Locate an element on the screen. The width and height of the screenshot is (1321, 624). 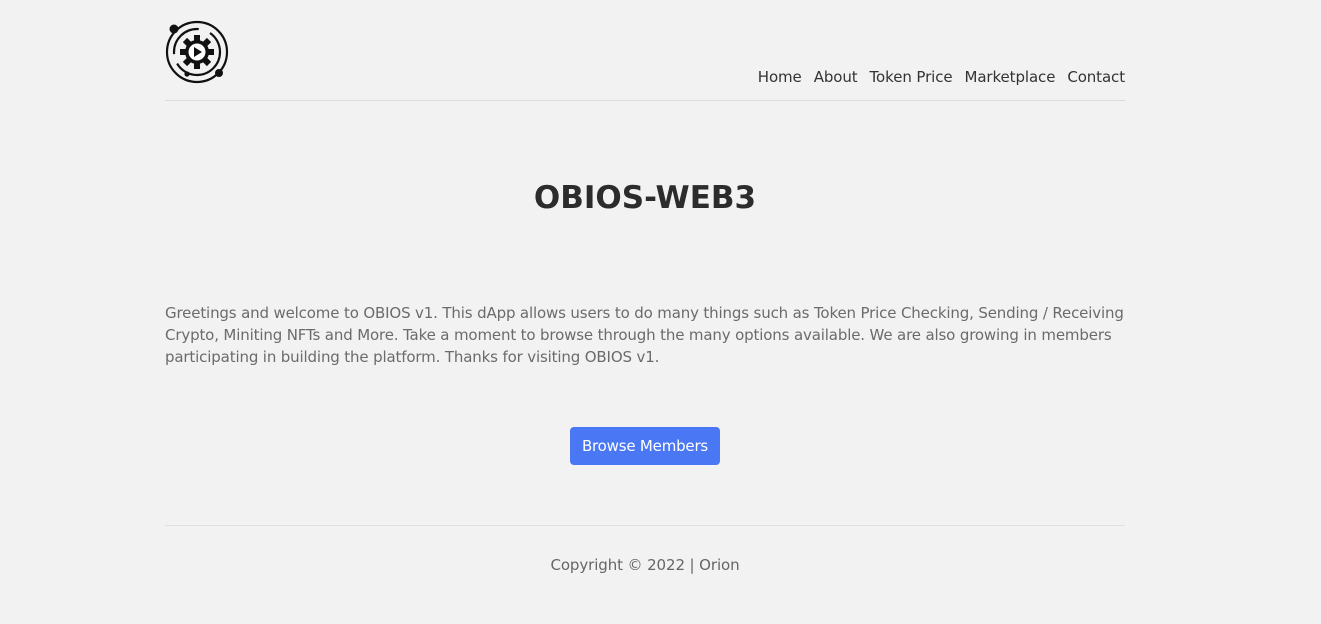
nav-contact-link: Contact is located at coordinates (1096, 77).